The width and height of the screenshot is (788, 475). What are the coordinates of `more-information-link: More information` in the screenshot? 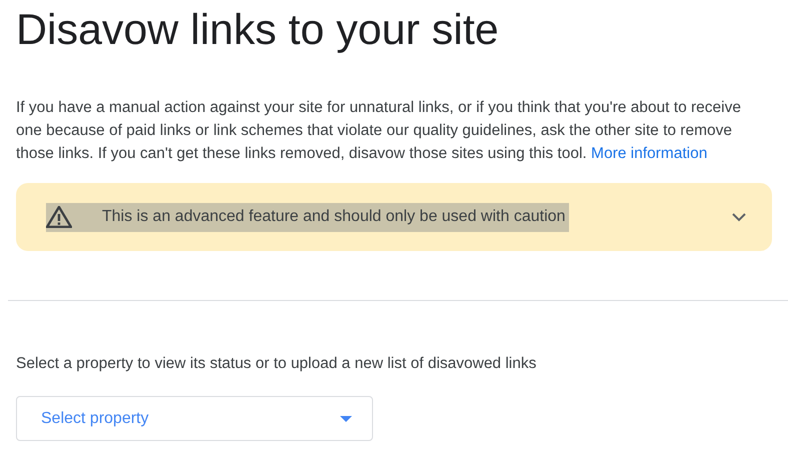 It's located at (649, 153).